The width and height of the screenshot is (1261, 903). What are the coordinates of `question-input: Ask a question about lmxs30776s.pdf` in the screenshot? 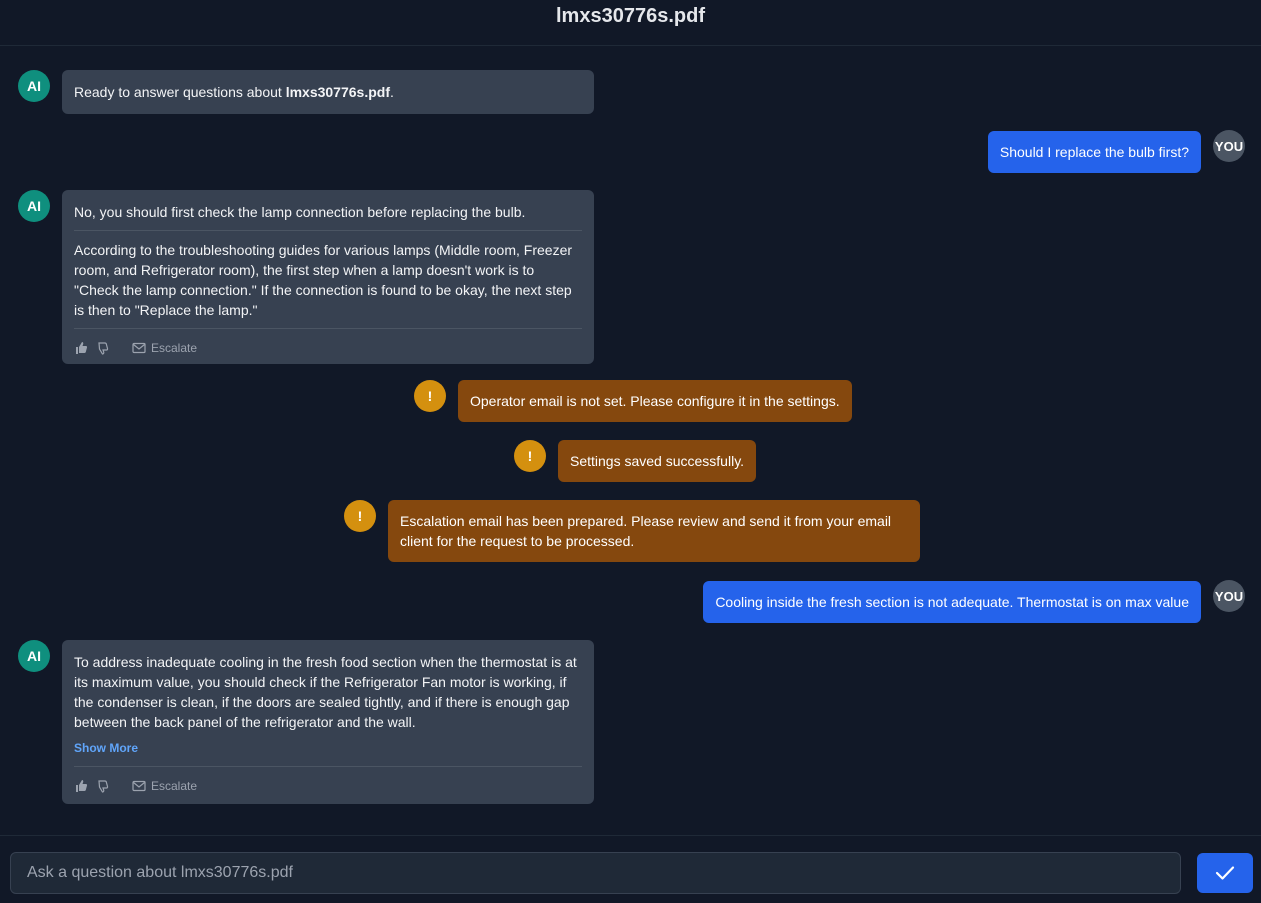 It's located at (595, 873).